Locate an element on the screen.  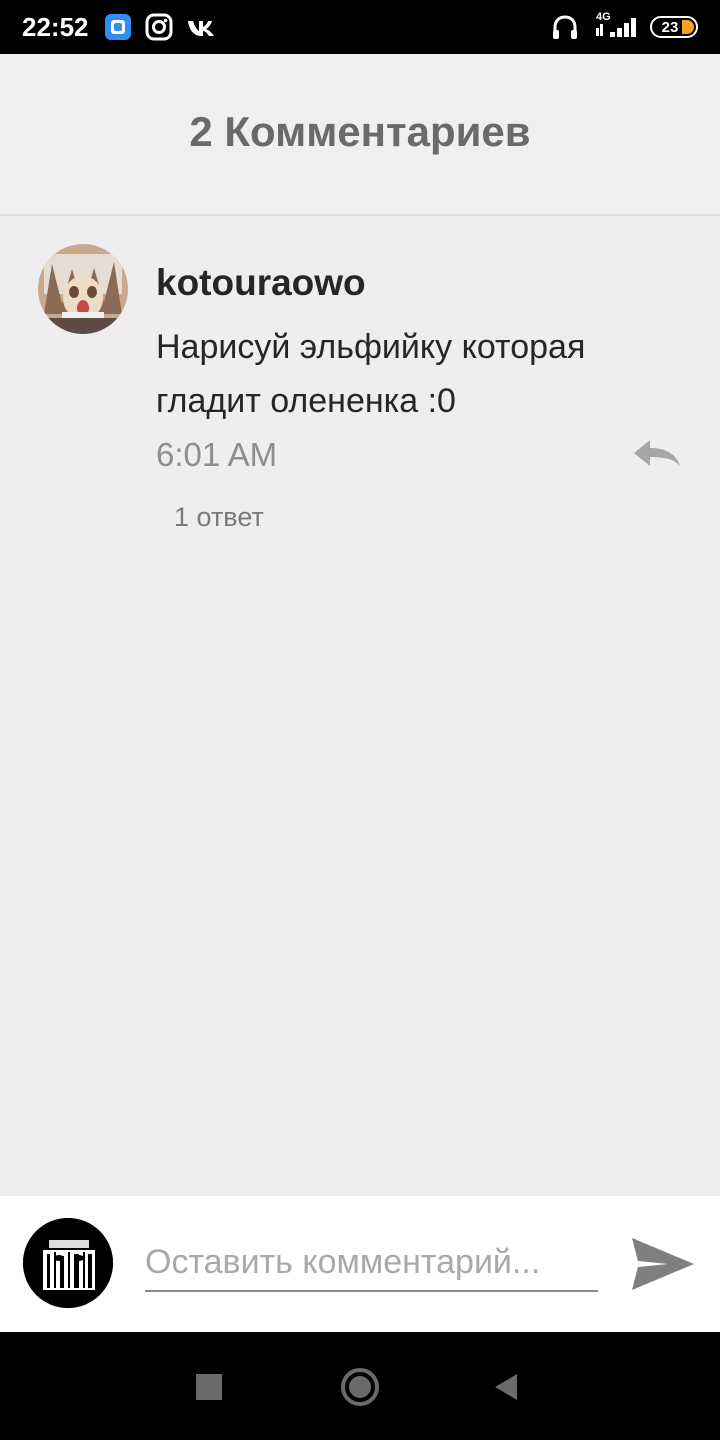
comment-composer is located at coordinates (360, 1264).